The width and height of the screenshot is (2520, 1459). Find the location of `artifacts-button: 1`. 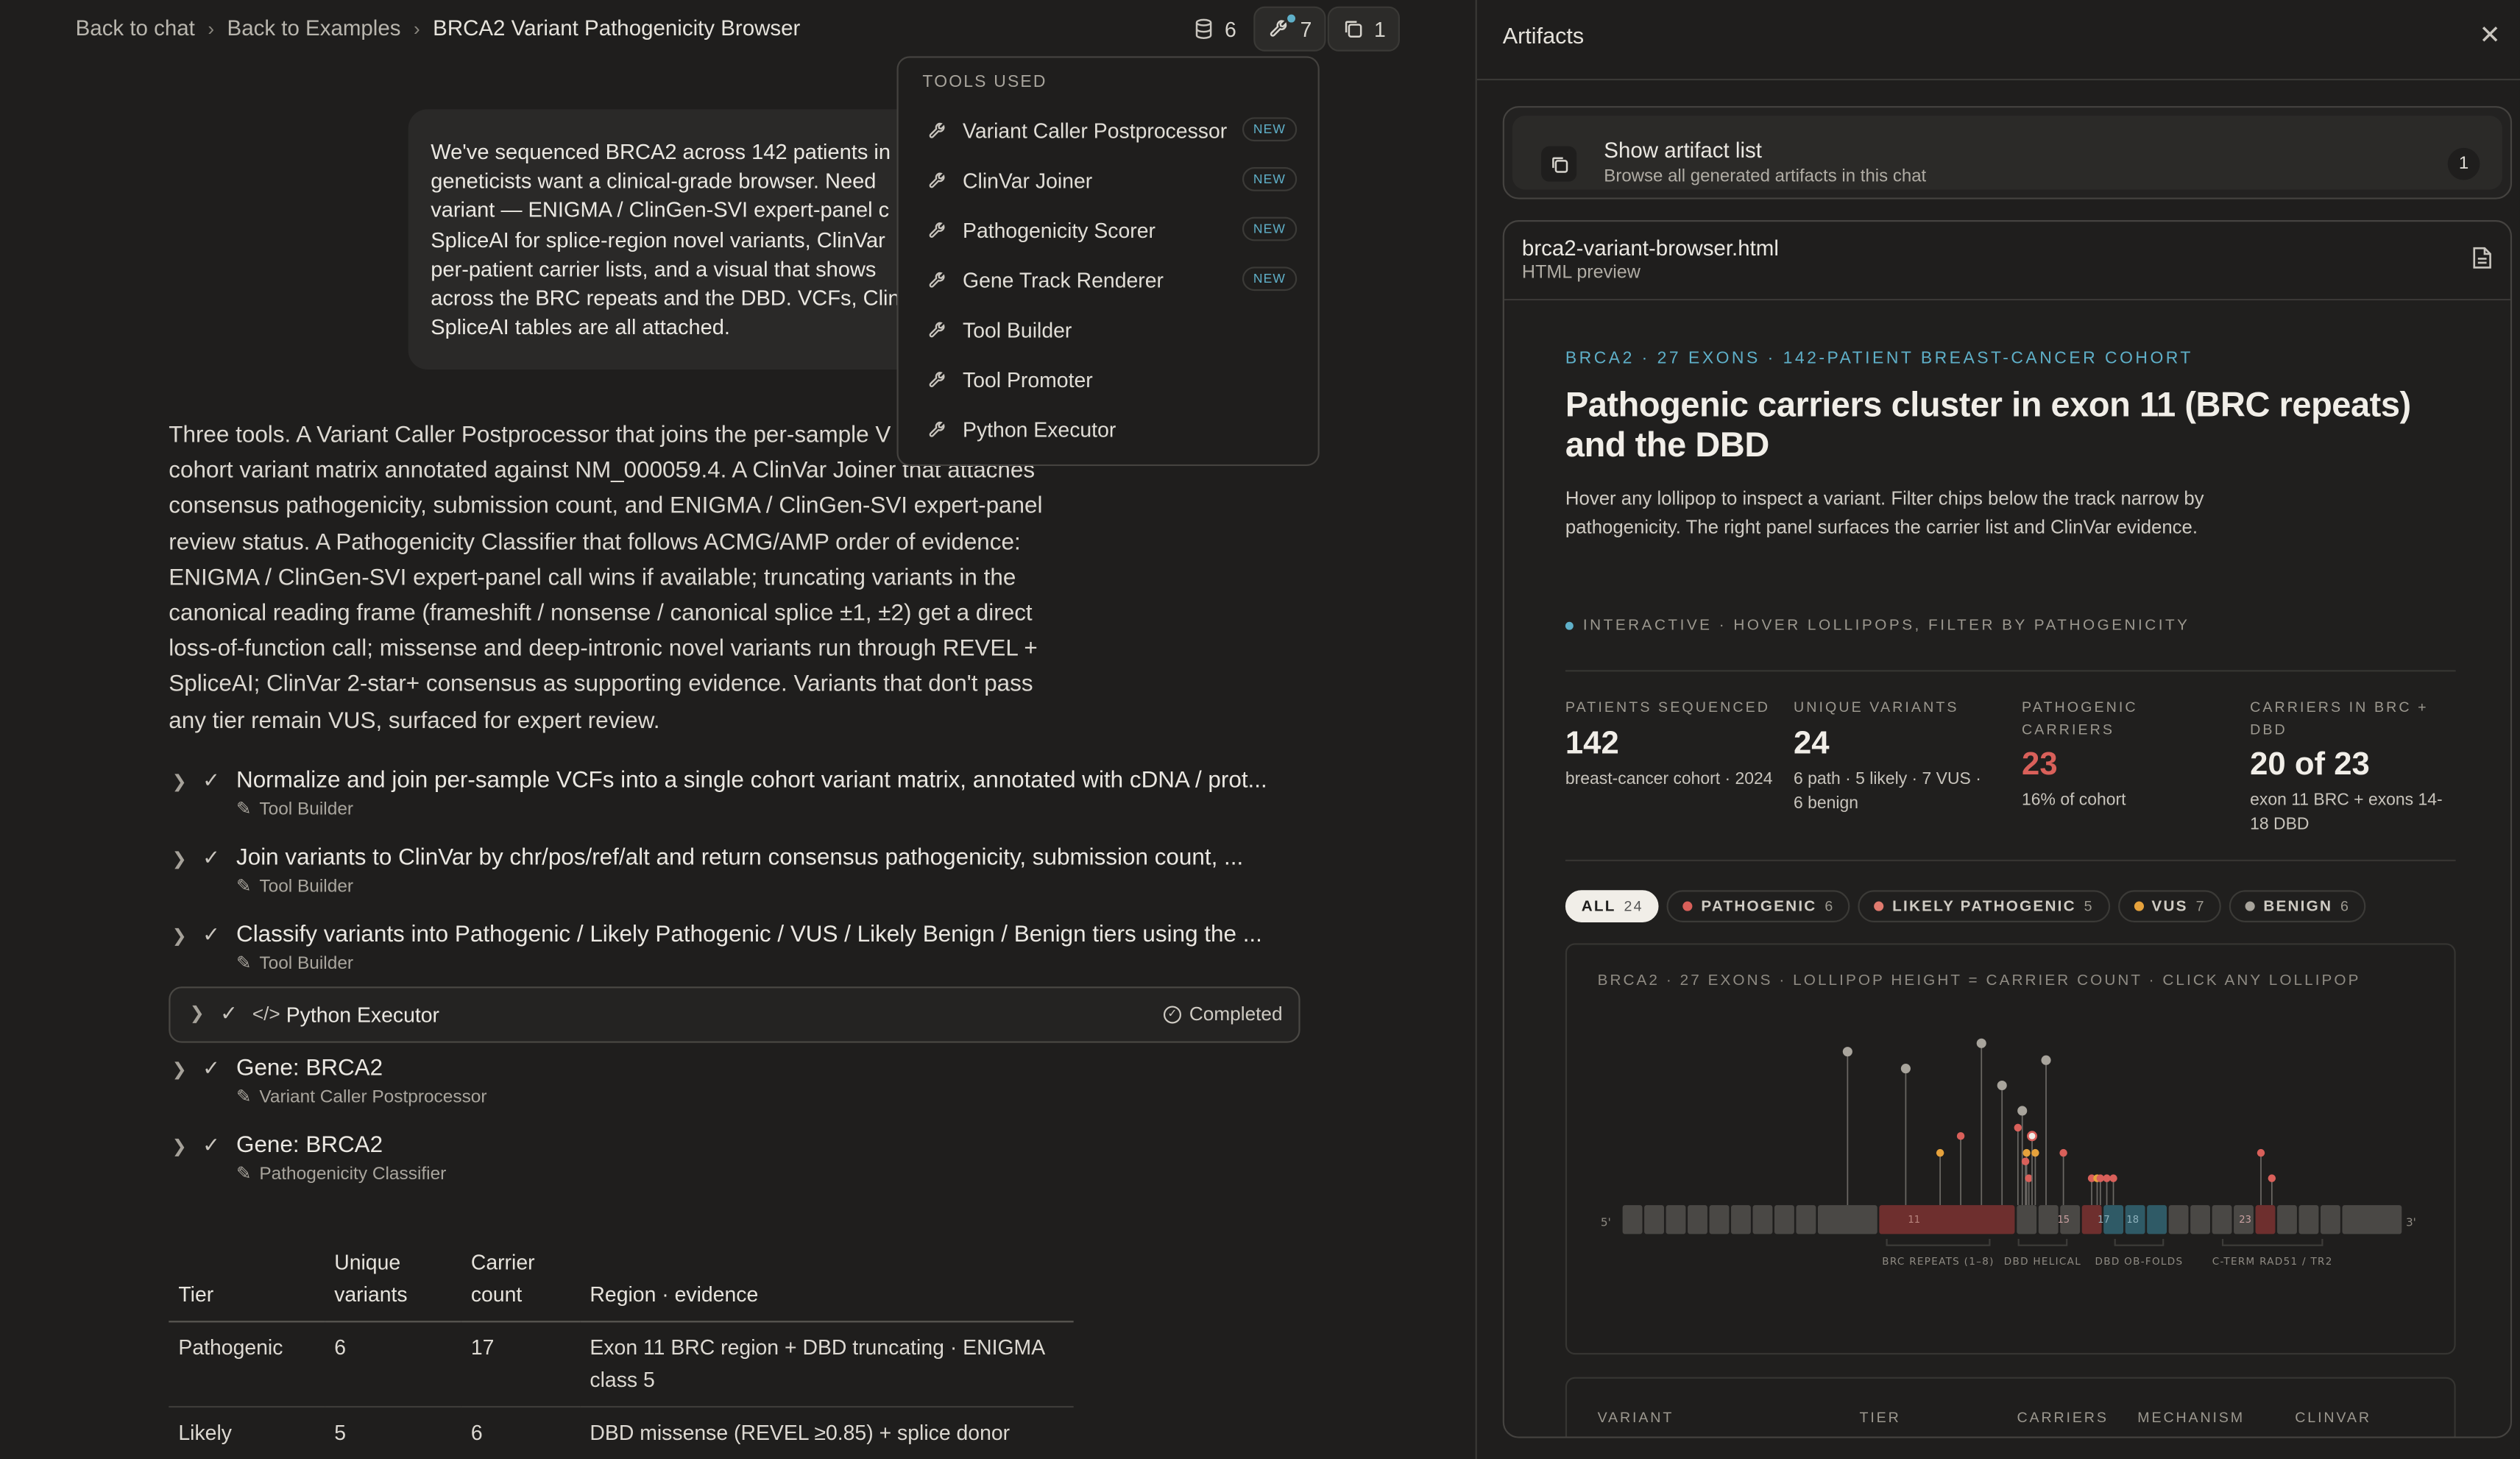

artifacts-button: 1 is located at coordinates (1364, 29).